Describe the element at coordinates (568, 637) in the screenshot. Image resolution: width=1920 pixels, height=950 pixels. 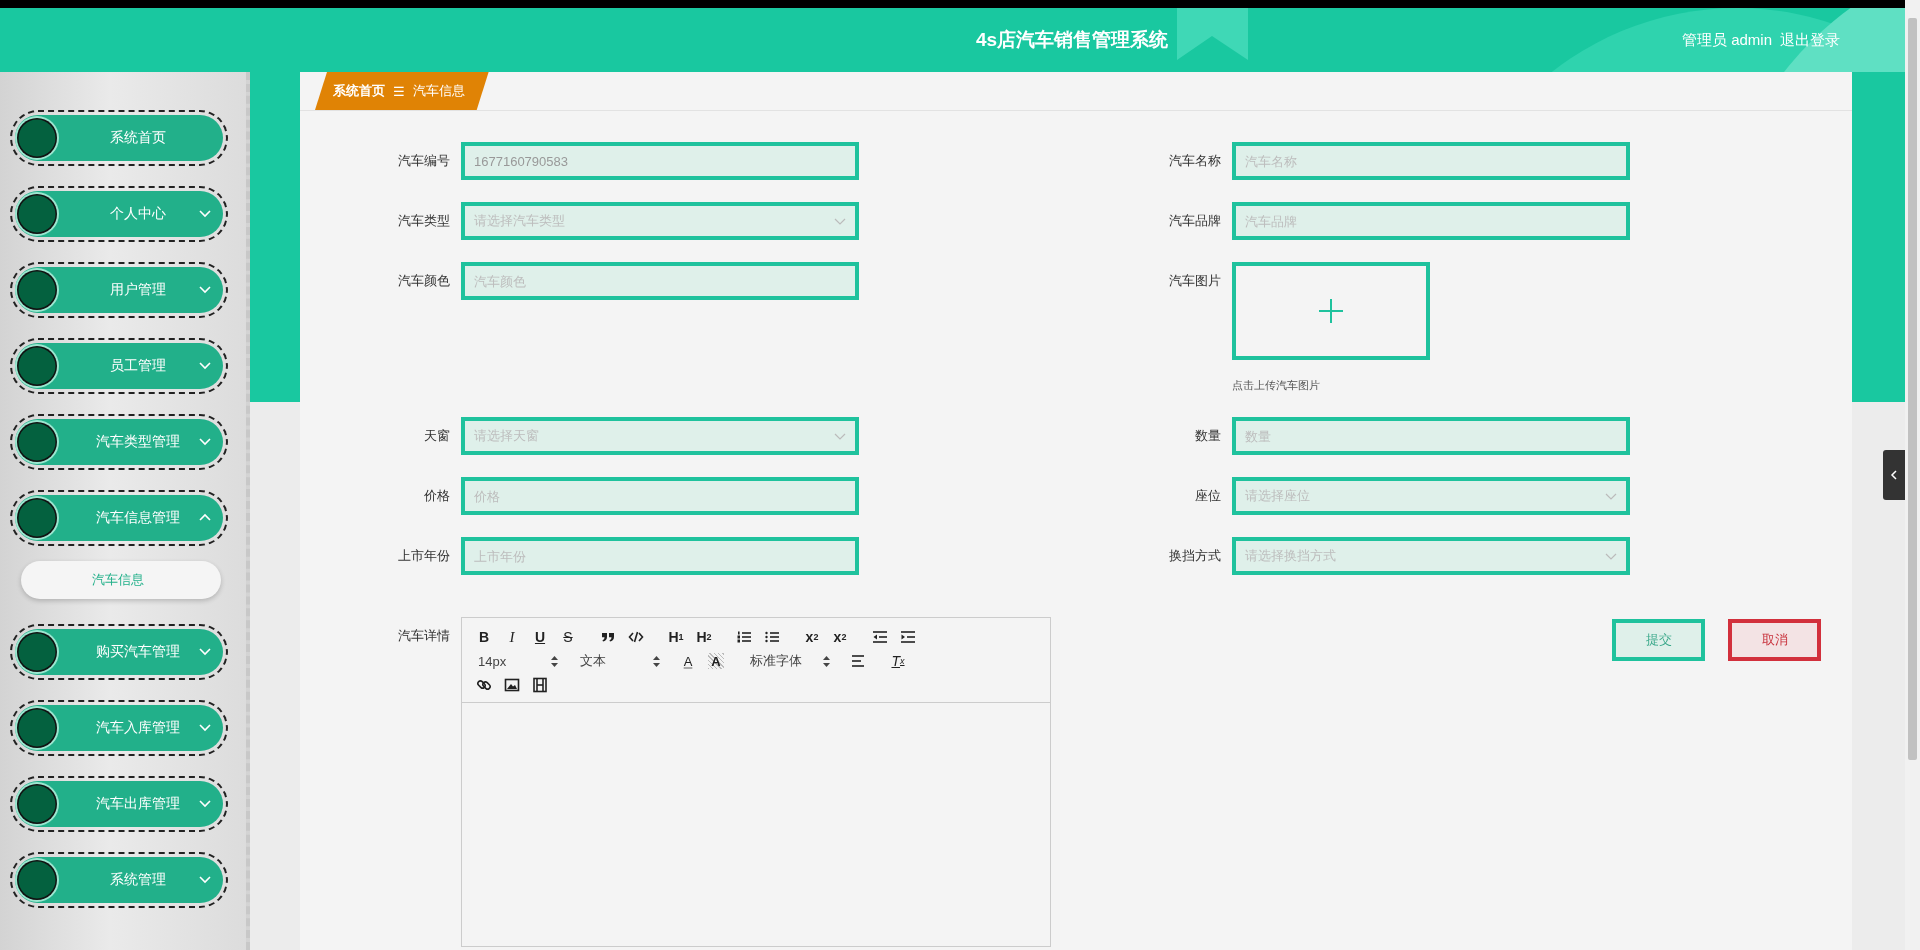
I see `strikethrough-button: S` at that location.